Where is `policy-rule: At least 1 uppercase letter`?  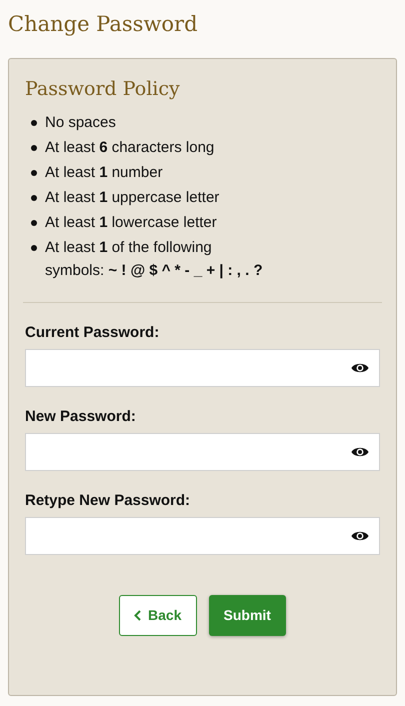
policy-rule: At least 1 uppercase letter is located at coordinates (132, 198).